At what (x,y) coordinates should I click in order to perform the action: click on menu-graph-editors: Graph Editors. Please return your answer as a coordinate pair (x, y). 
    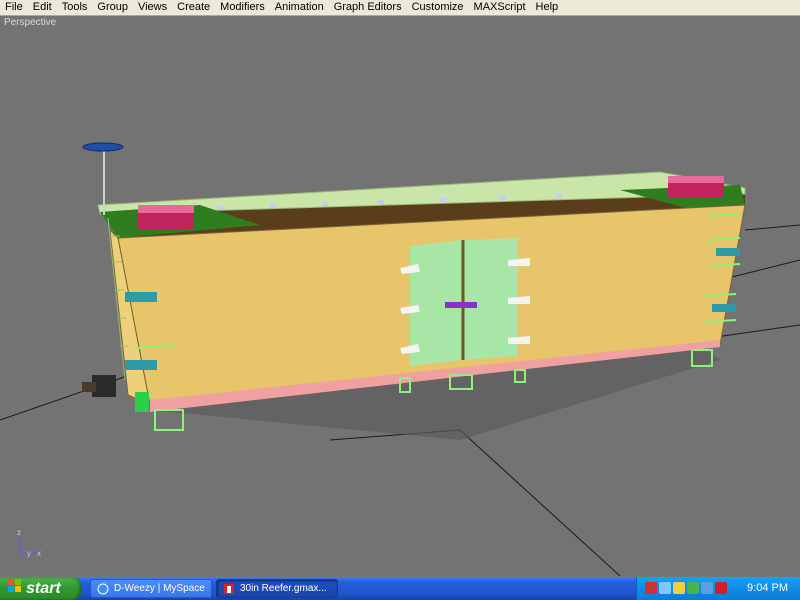
    Looking at the image, I should click on (368, 7).